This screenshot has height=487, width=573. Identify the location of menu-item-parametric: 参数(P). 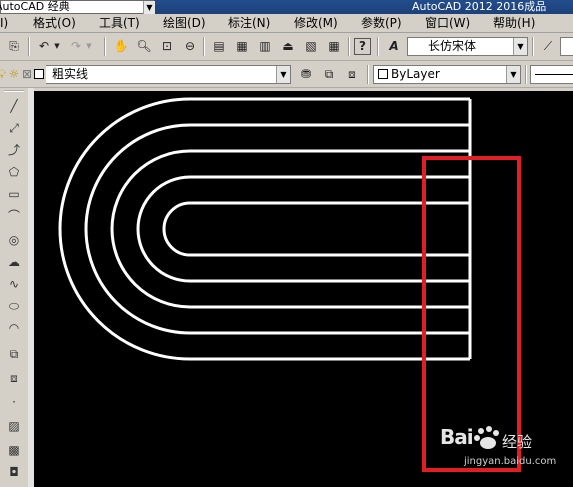
(381, 23).